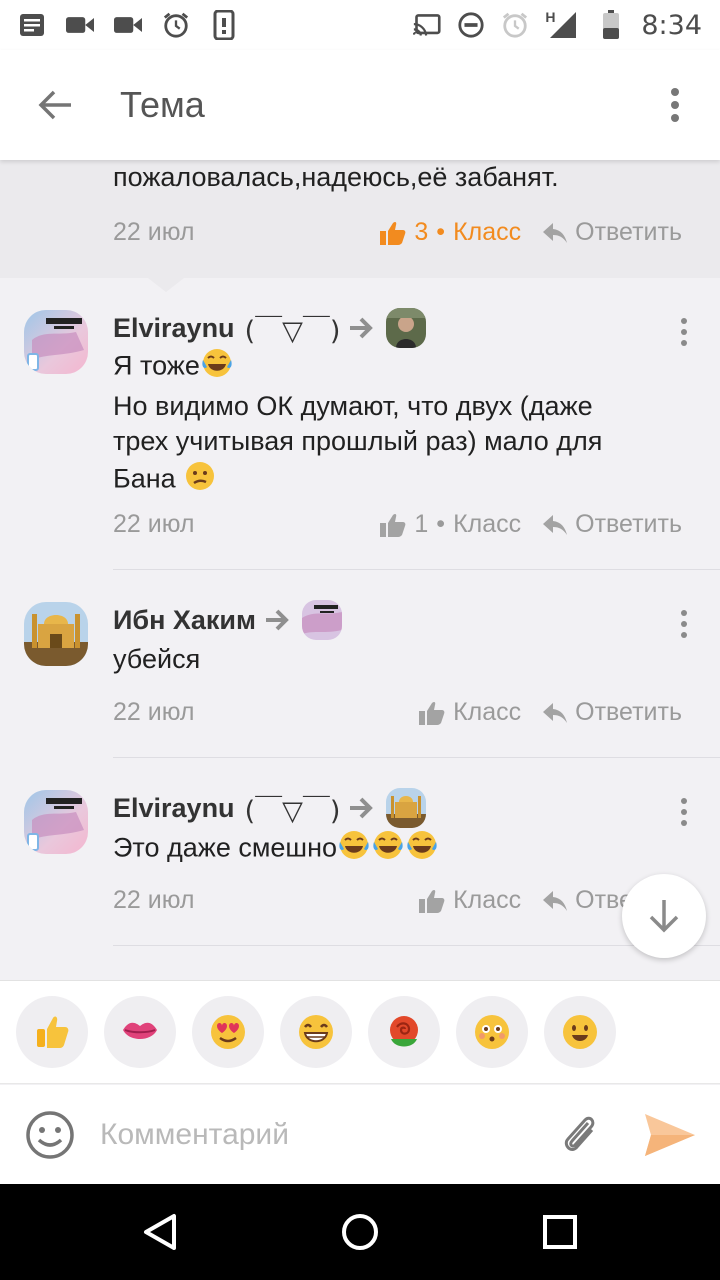 This screenshot has height=1280, width=720. I want to click on thumbs-up-sticker, so click(52, 1032).